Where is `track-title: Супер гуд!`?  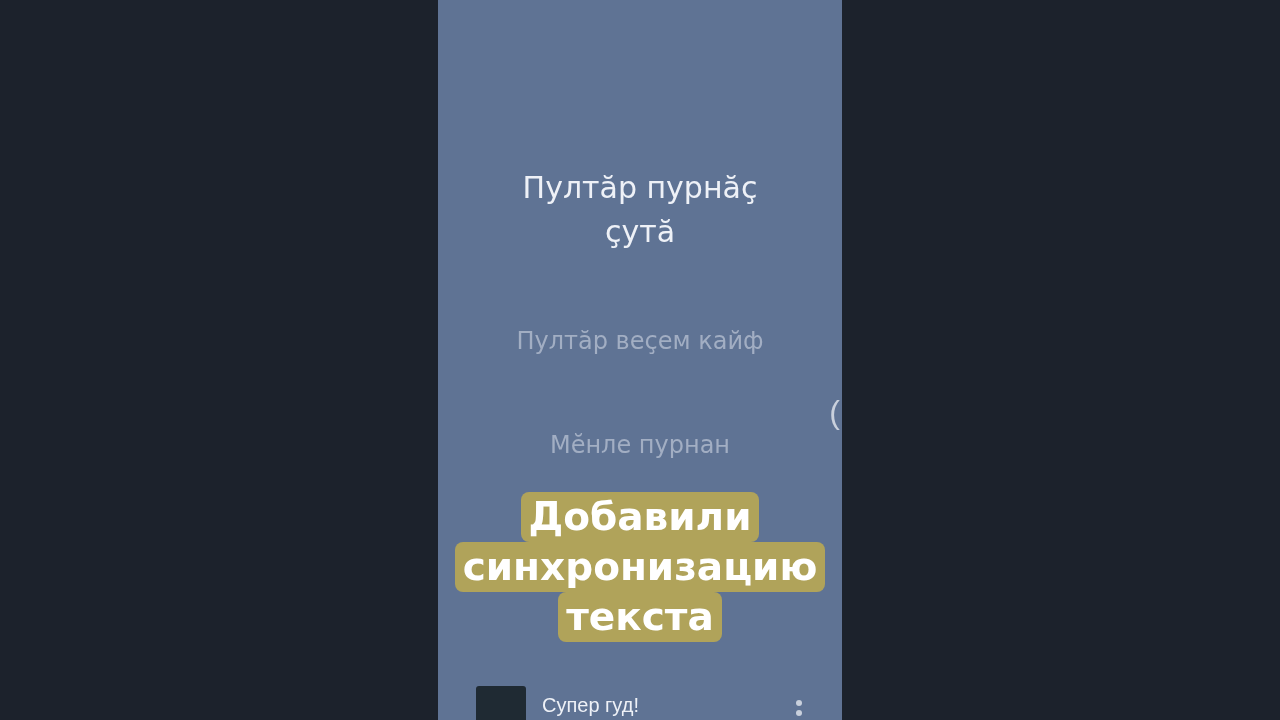 track-title: Супер гуд! is located at coordinates (661, 705).